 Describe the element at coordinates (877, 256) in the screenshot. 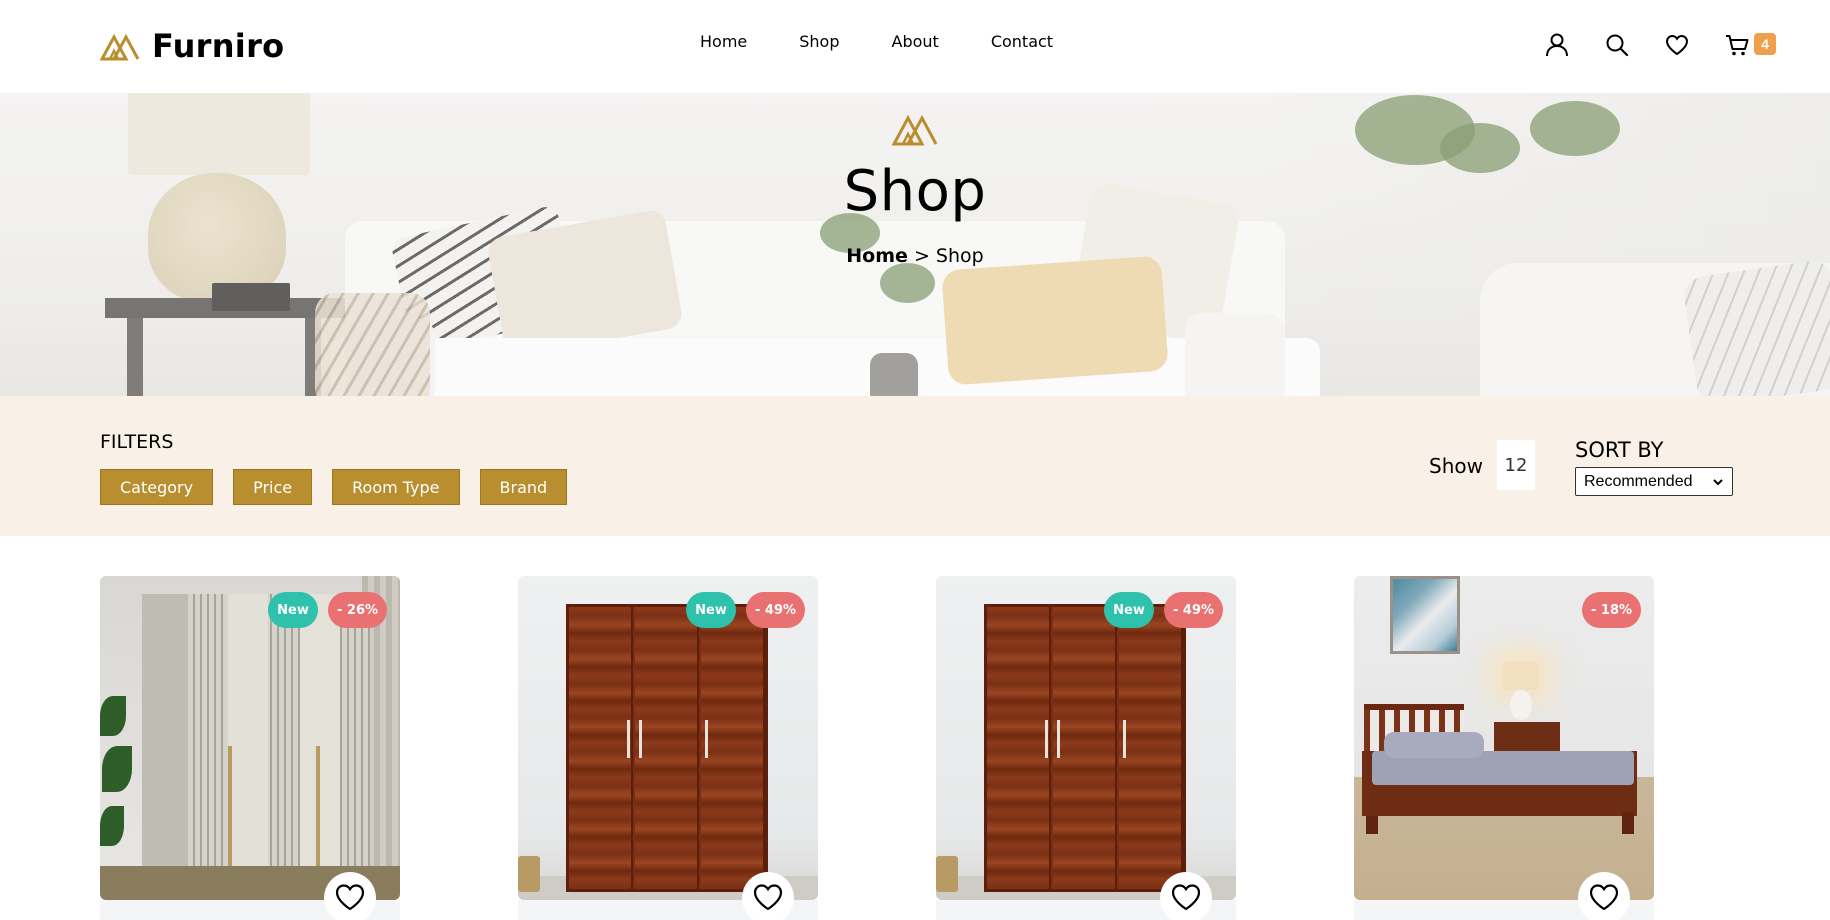

I see `breadcrumb-home-link: Home` at that location.